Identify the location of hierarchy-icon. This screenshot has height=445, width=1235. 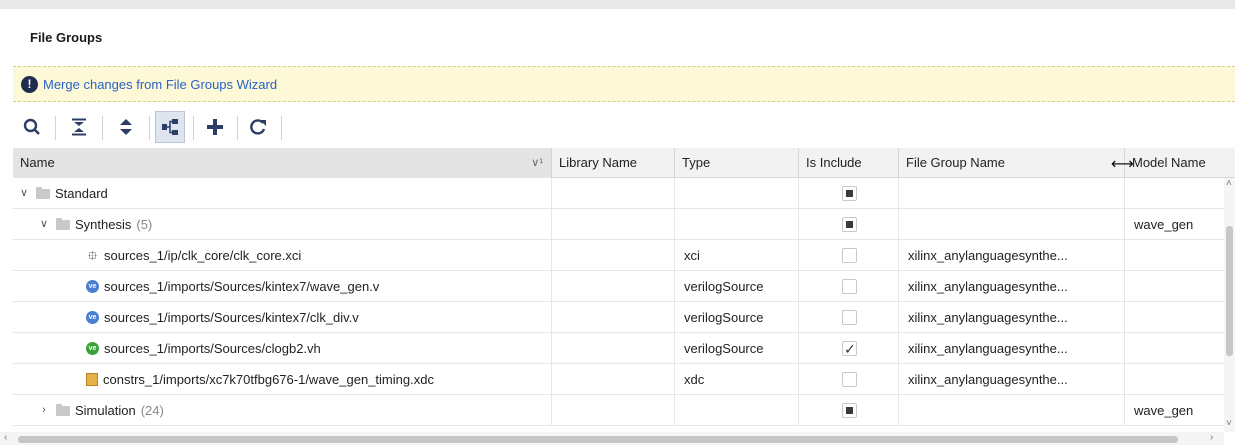
(170, 127).